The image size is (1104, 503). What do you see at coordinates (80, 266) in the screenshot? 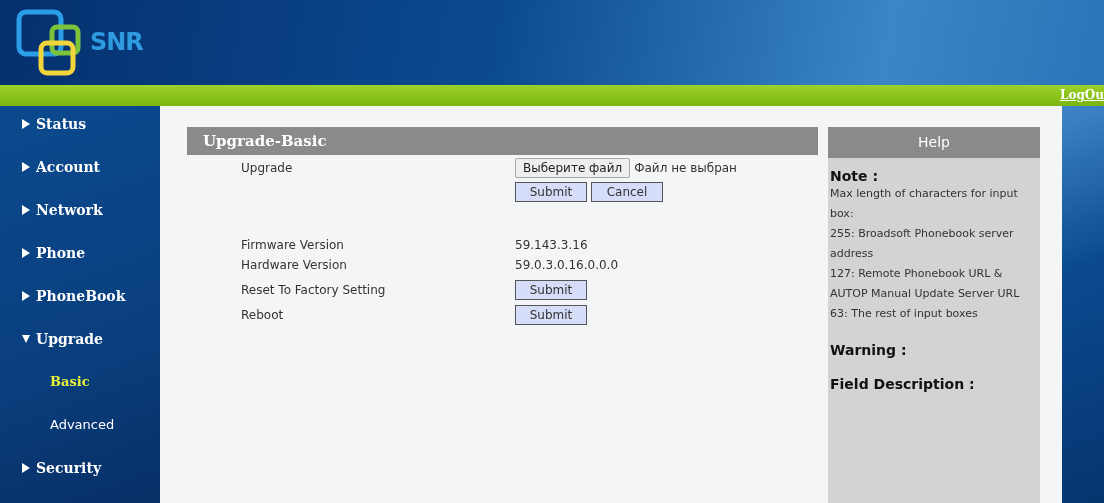
I see `sidebar-item: Phone` at bounding box center [80, 266].